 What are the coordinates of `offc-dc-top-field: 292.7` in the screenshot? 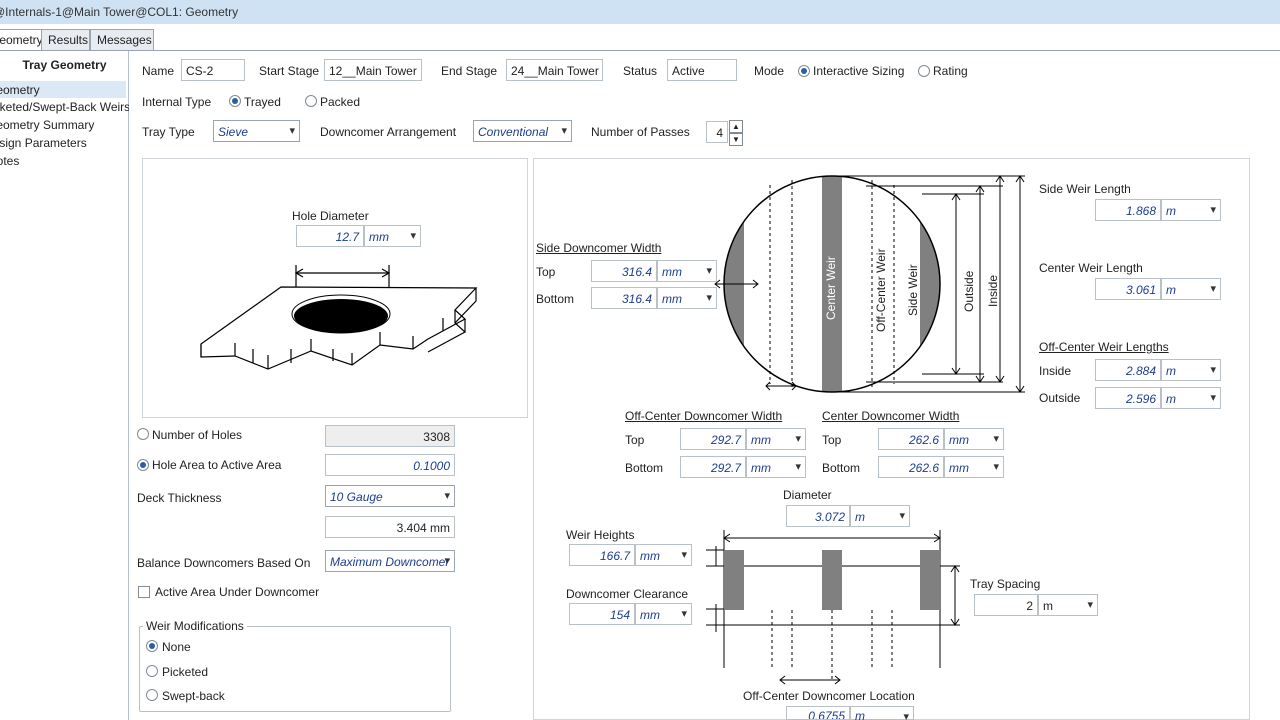 It's located at (713, 439).